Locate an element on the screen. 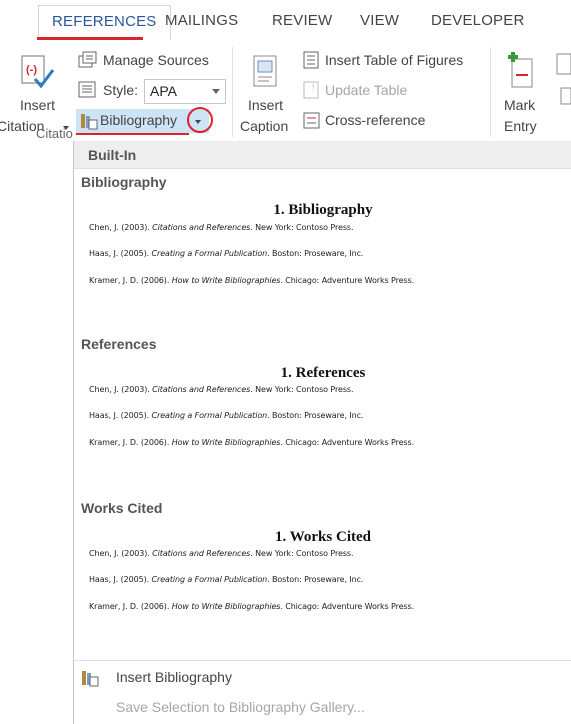 This screenshot has width=571, height=724. gallery-item-title: Bibliography is located at coordinates (124, 182).